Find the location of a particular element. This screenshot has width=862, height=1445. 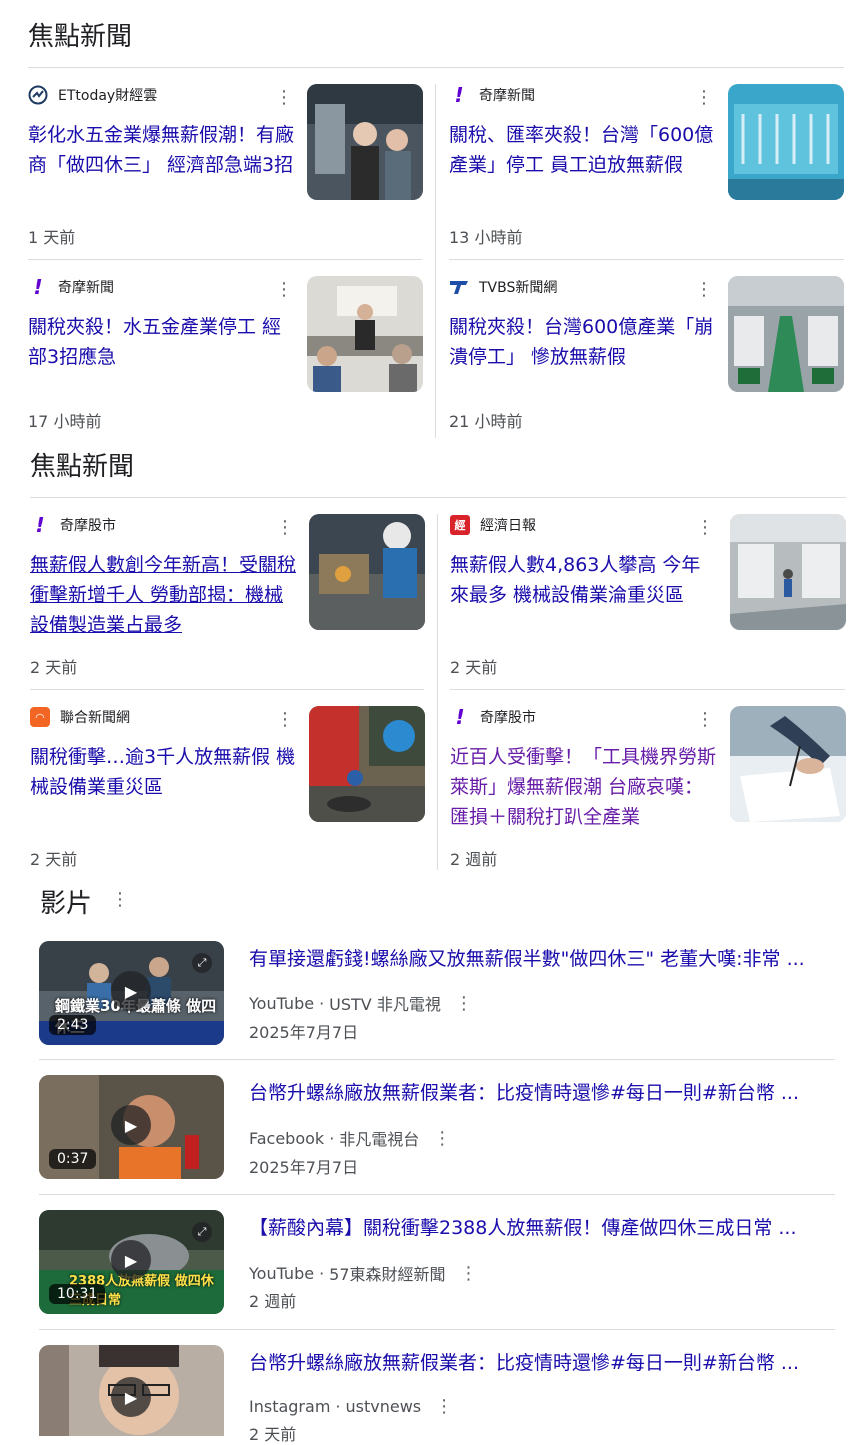

yahoo-logo-icon: ! is located at coordinates (40, 525).